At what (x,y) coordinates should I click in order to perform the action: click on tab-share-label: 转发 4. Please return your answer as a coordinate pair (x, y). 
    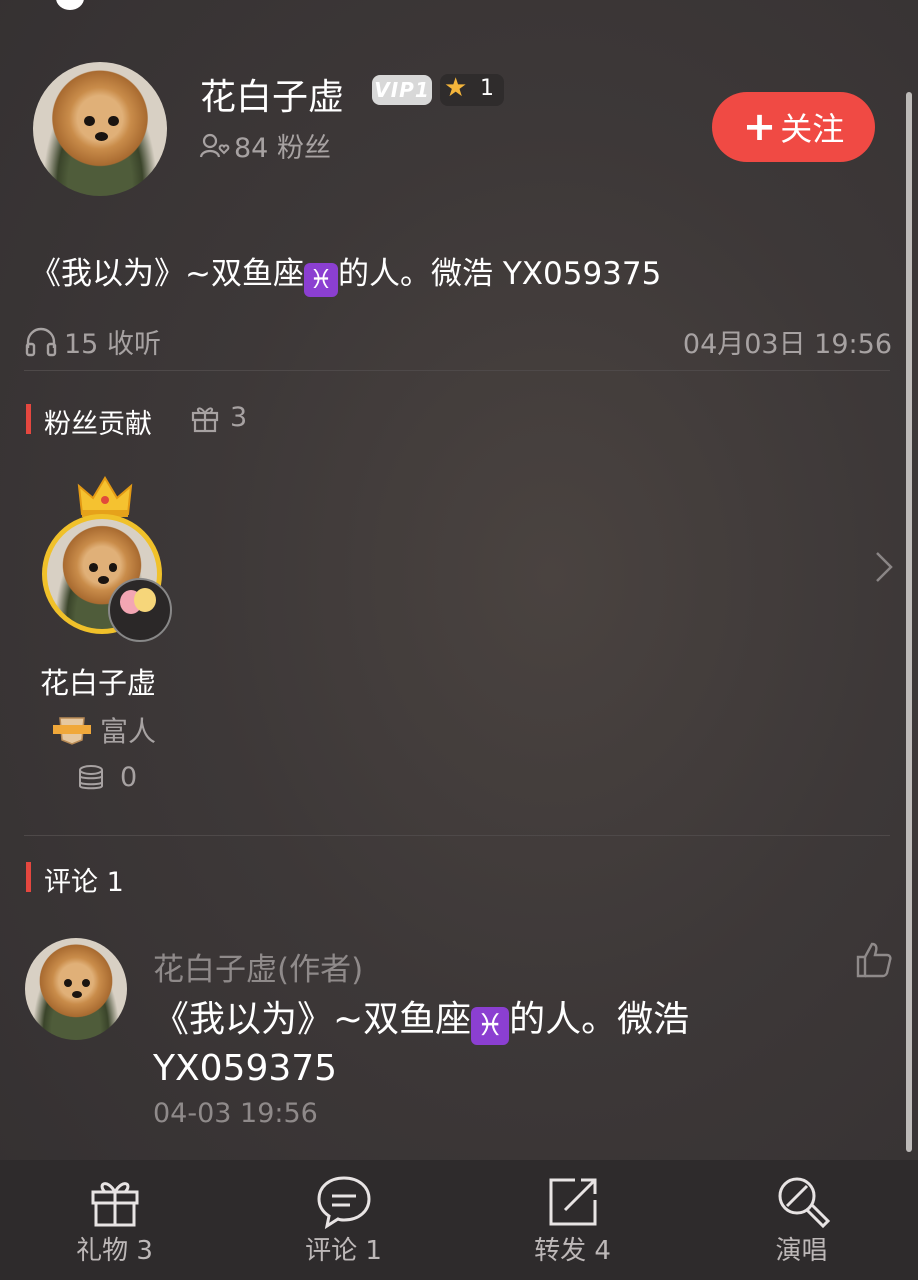
    Looking at the image, I should click on (572, 1251).